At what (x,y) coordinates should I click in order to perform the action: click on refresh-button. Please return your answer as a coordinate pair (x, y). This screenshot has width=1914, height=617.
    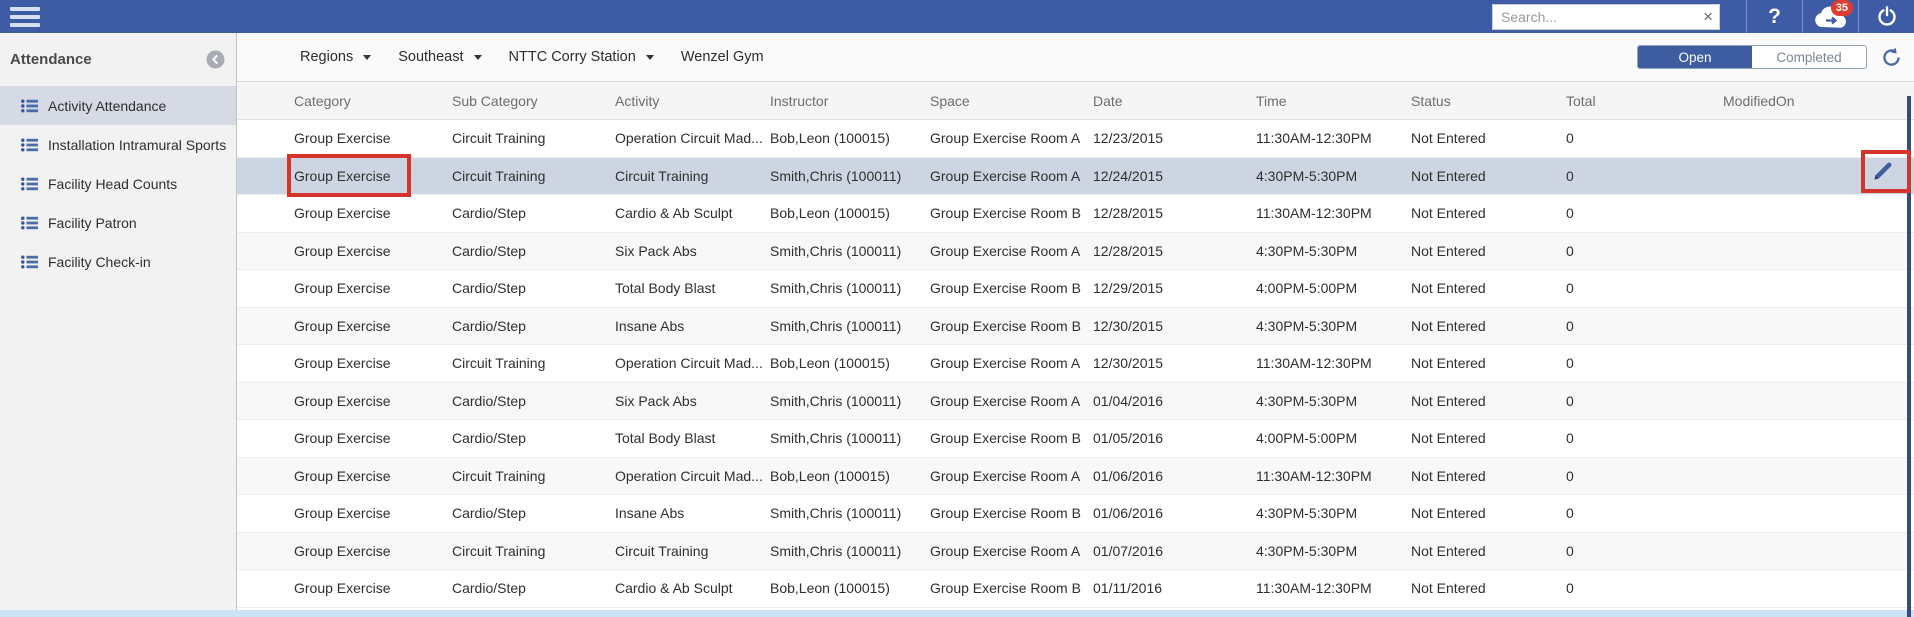
    Looking at the image, I should click on (1891, 57).